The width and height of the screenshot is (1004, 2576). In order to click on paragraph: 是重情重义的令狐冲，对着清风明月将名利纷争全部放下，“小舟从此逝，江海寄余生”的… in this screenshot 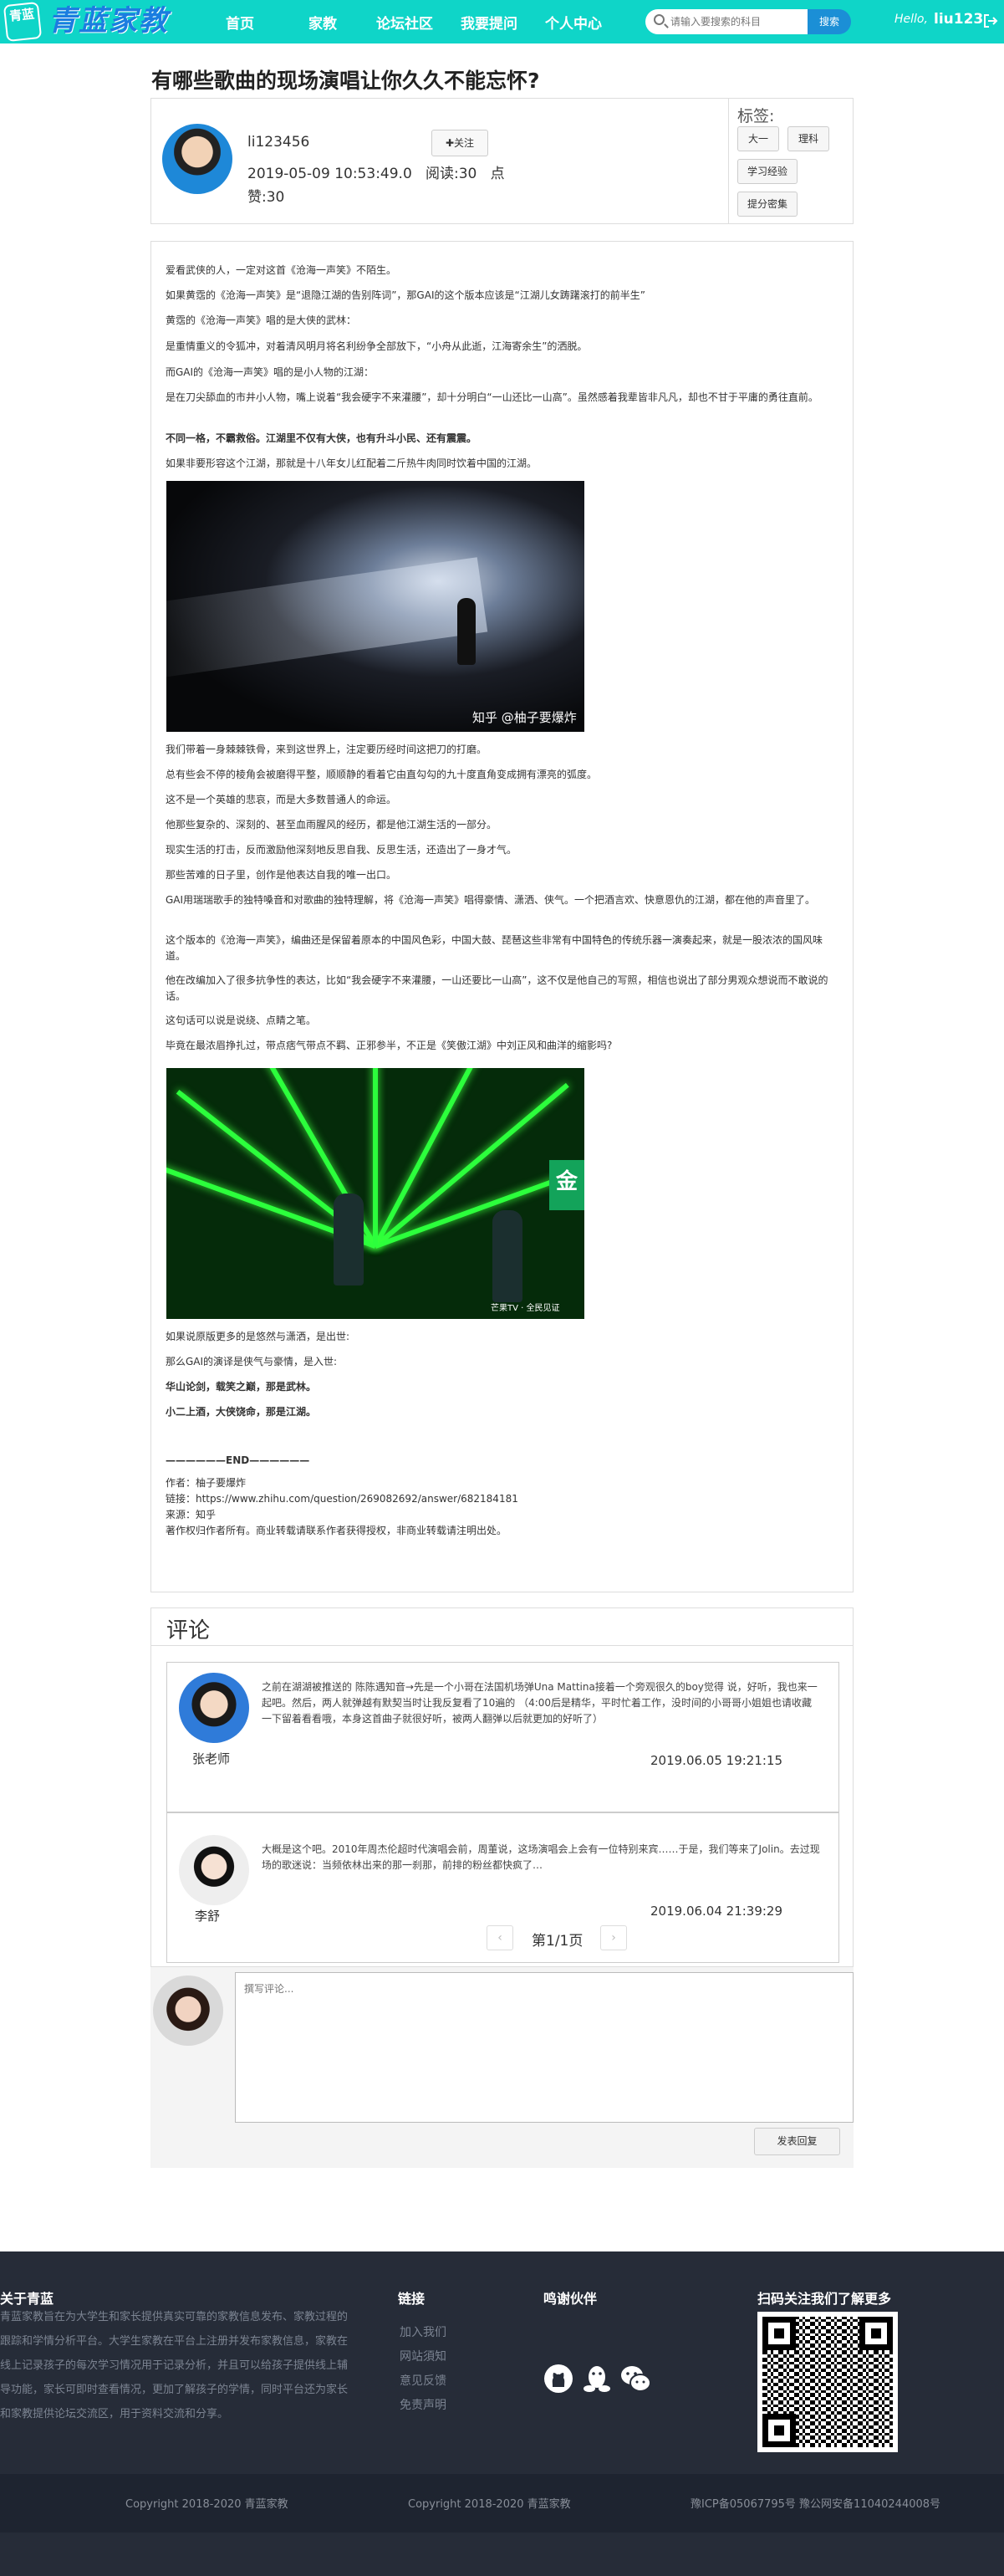, I will do `click(377, 346)`.